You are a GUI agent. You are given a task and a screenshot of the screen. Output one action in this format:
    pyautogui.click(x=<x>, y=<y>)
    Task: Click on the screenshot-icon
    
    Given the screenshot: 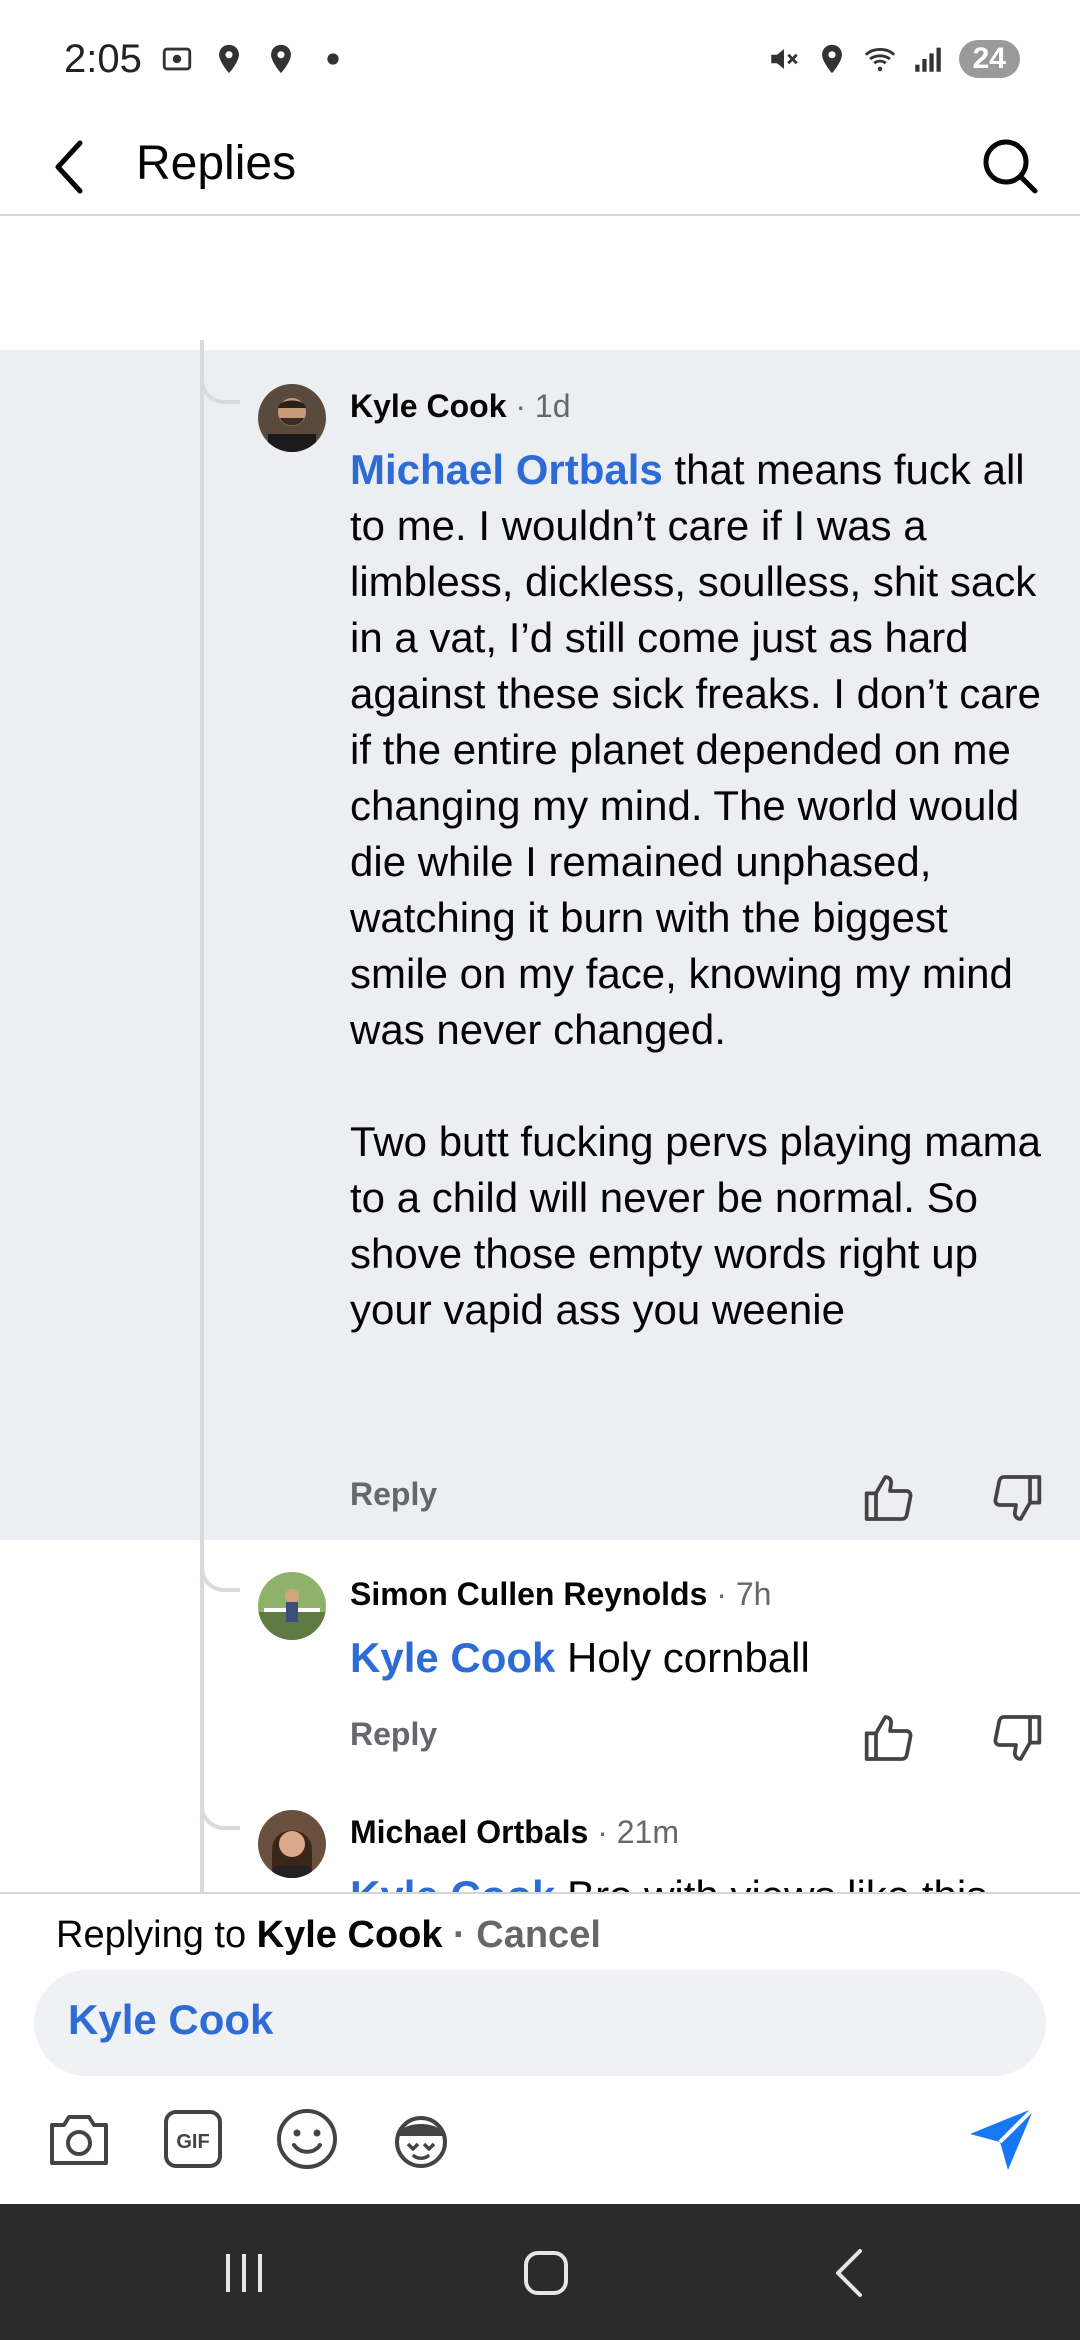 What is the action you would take?
    pyautogui.click(x=177, y=59)
    